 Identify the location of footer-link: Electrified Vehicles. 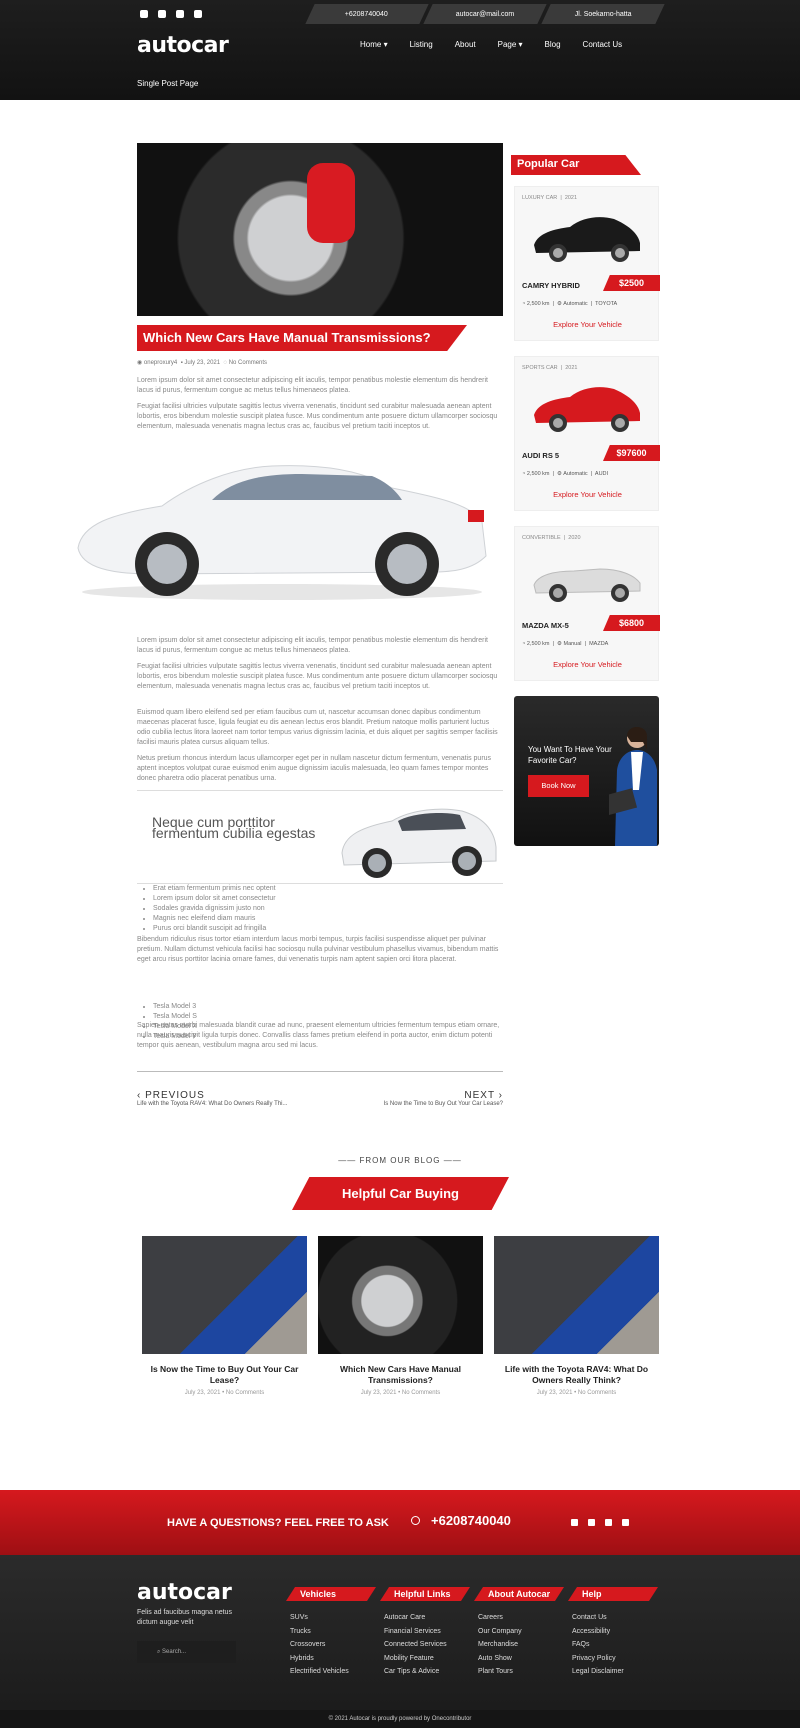
(333, 1672).